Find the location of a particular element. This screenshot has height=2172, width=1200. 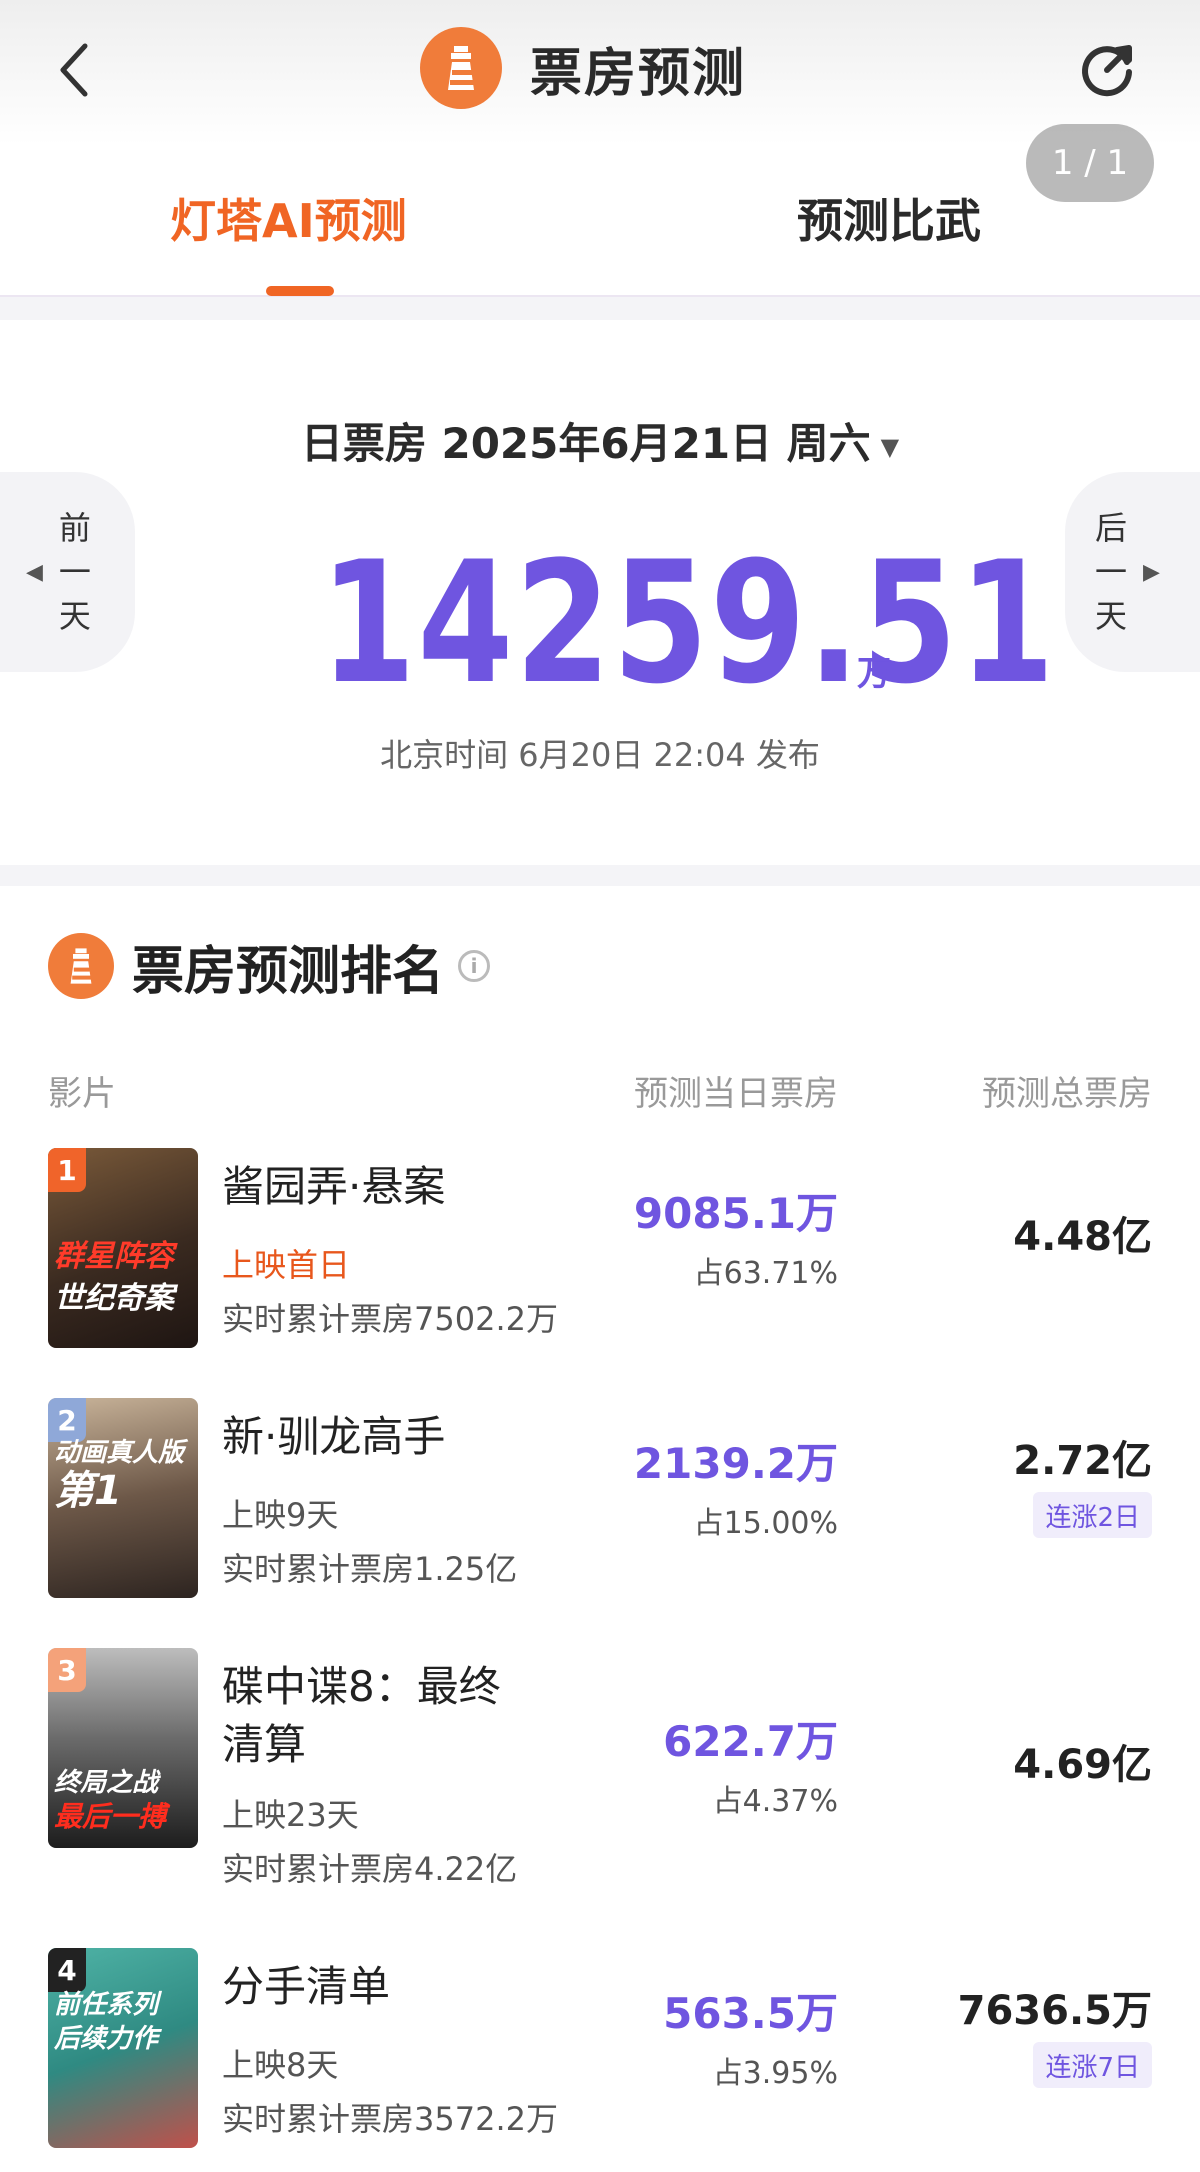

column-header-total-forecast: 预测总票房 is located at coordinates (1067, 1094).